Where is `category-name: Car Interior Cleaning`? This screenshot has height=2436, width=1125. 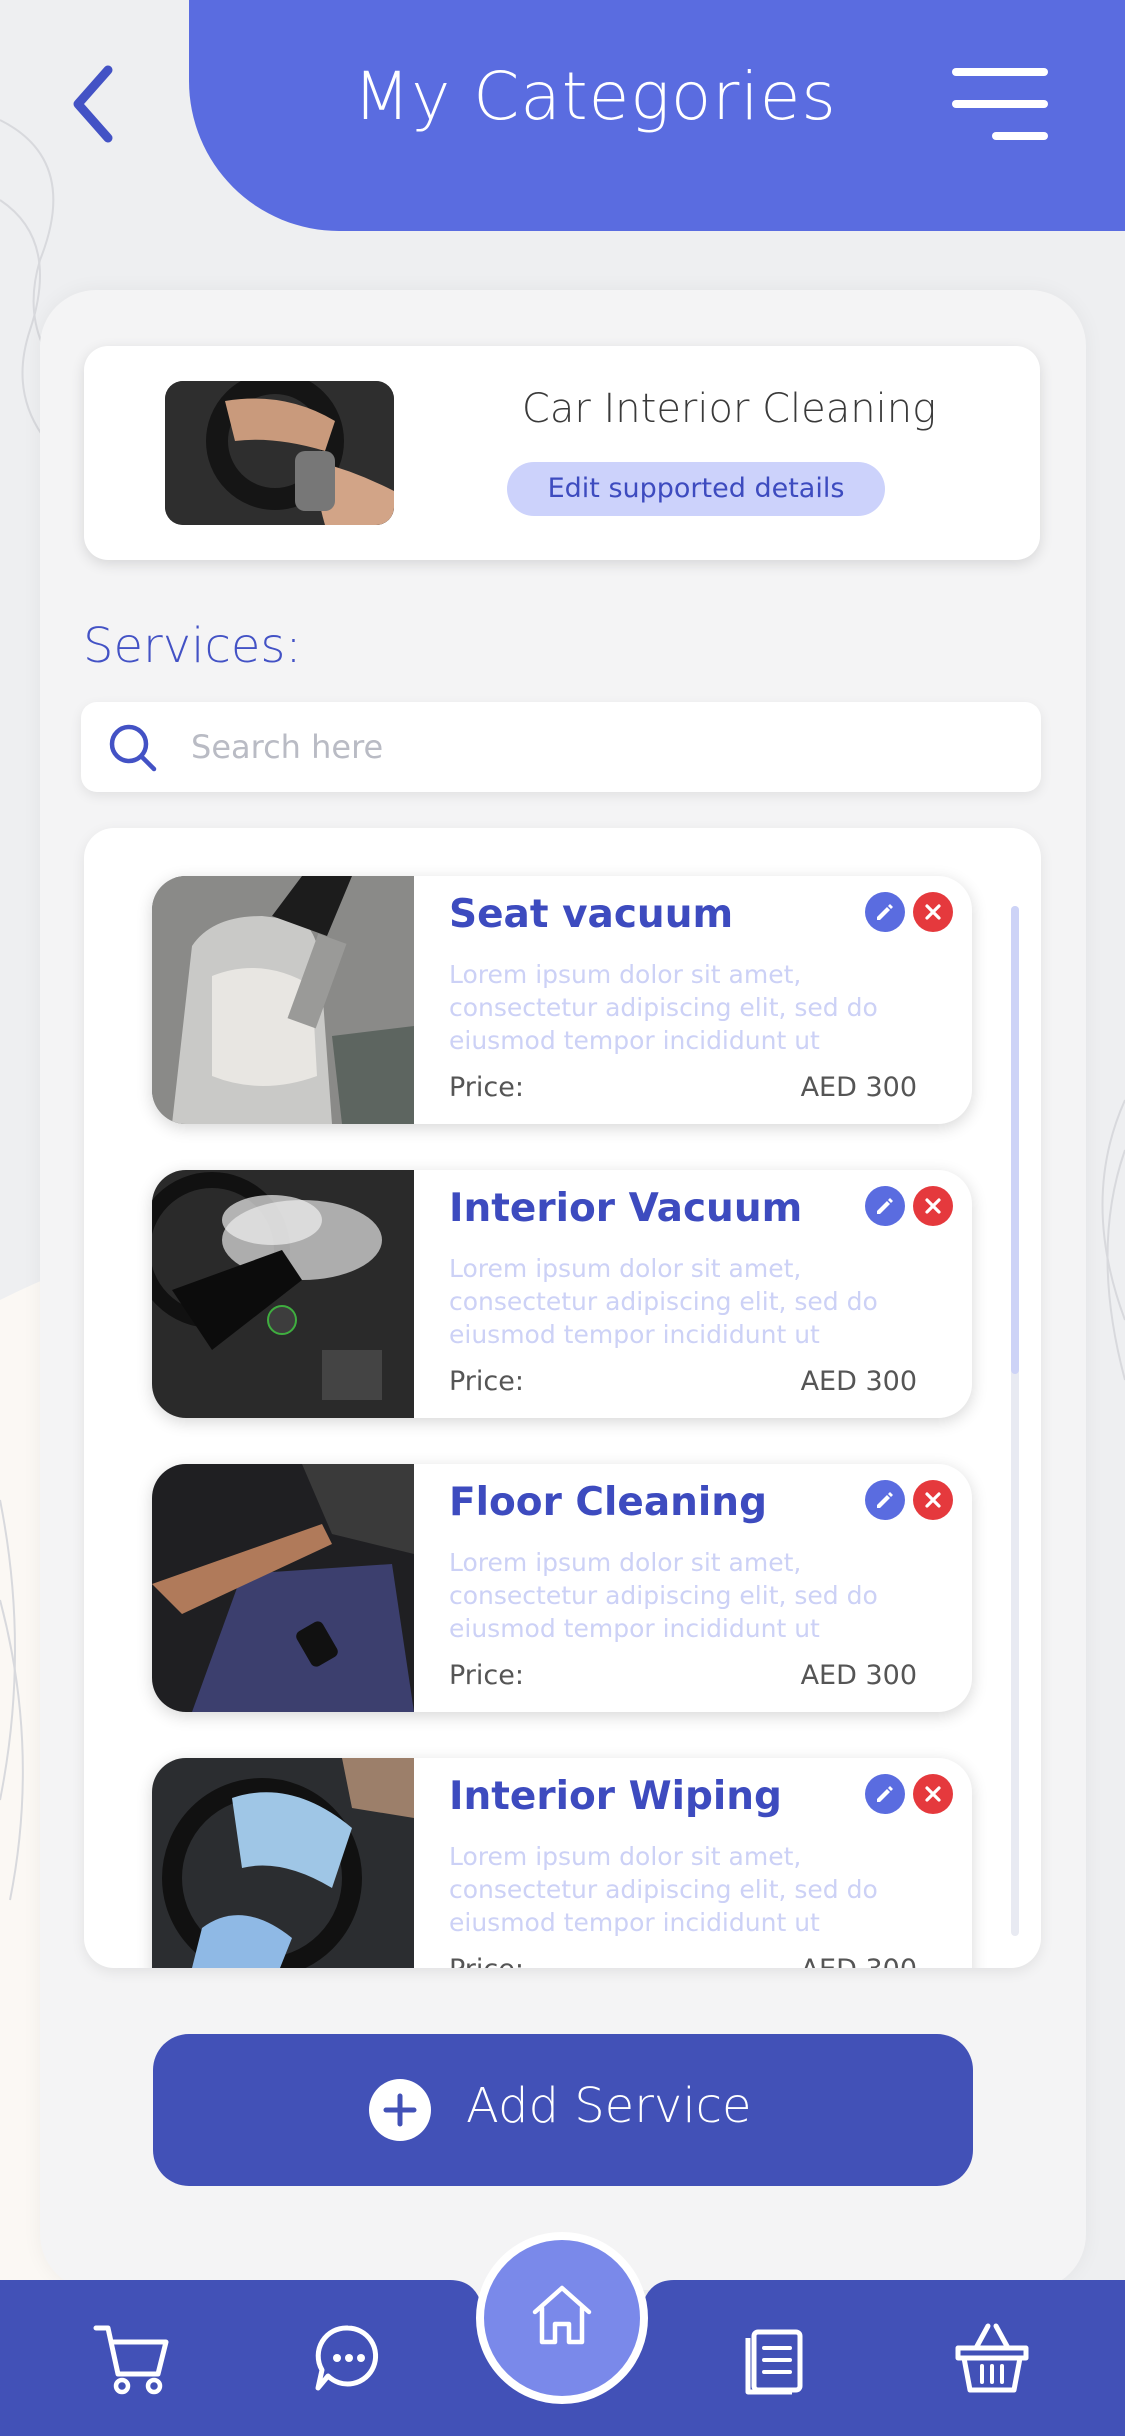 category-name: Car Interior Cleaning is located at coordinates (729, 409).